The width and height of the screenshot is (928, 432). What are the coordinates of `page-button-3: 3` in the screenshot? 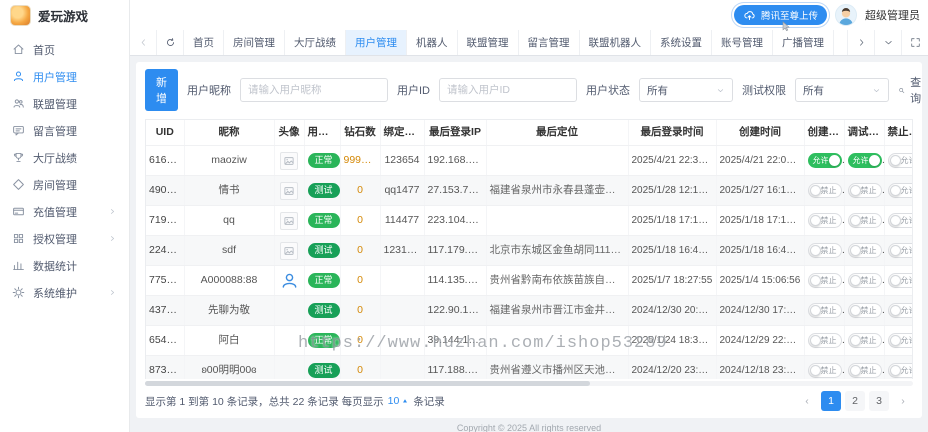 It's located at (879, 401).